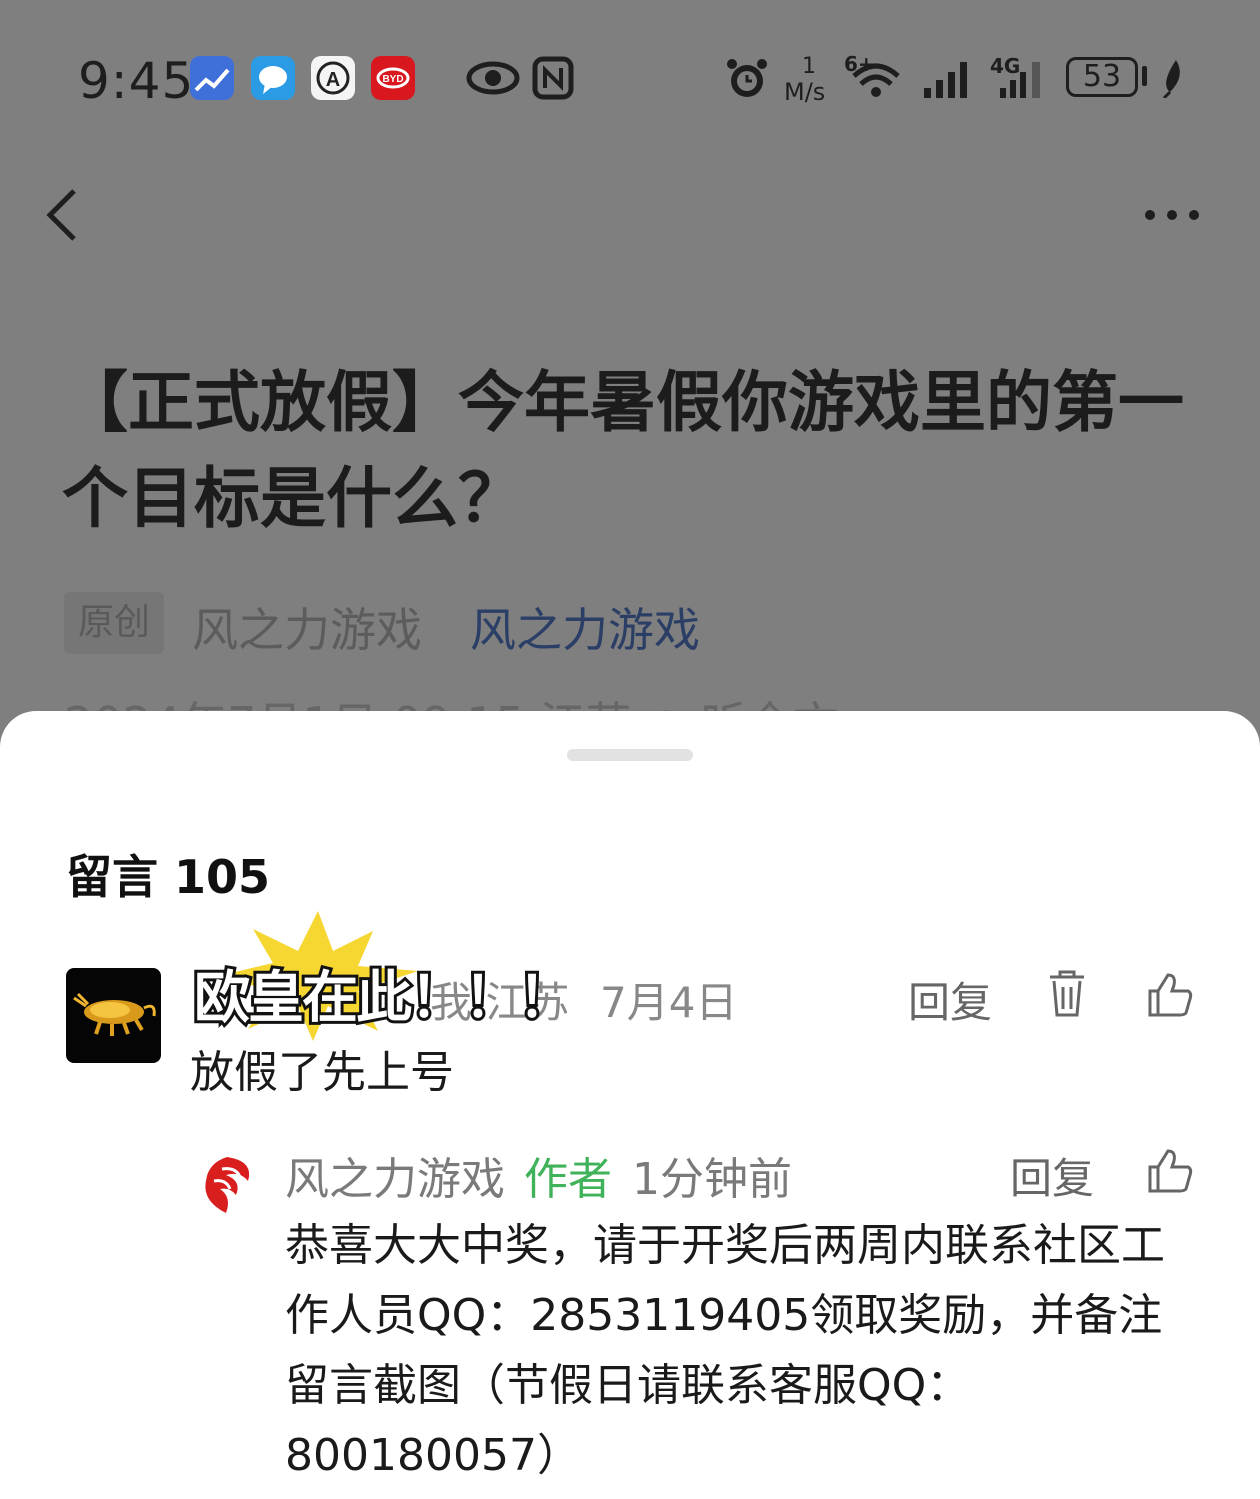  Describe the element at coordinates (384, 998) in the screenshot. I see `sticker-text: 欧皇在此！！！` at that location.